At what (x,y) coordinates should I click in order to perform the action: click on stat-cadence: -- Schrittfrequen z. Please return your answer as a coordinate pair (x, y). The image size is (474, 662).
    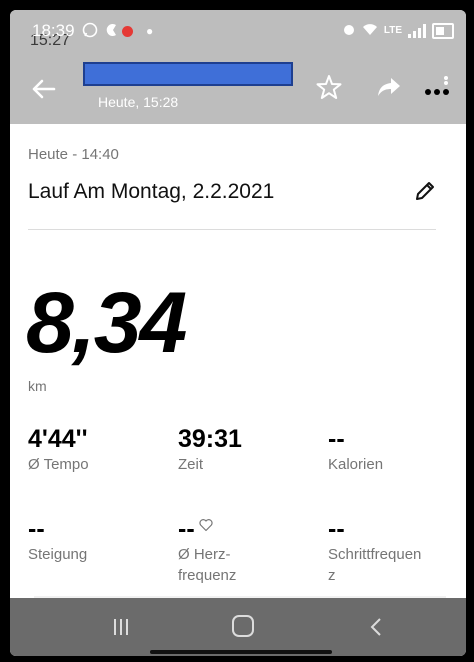
    Looking at the image, I should click on (374, 550).